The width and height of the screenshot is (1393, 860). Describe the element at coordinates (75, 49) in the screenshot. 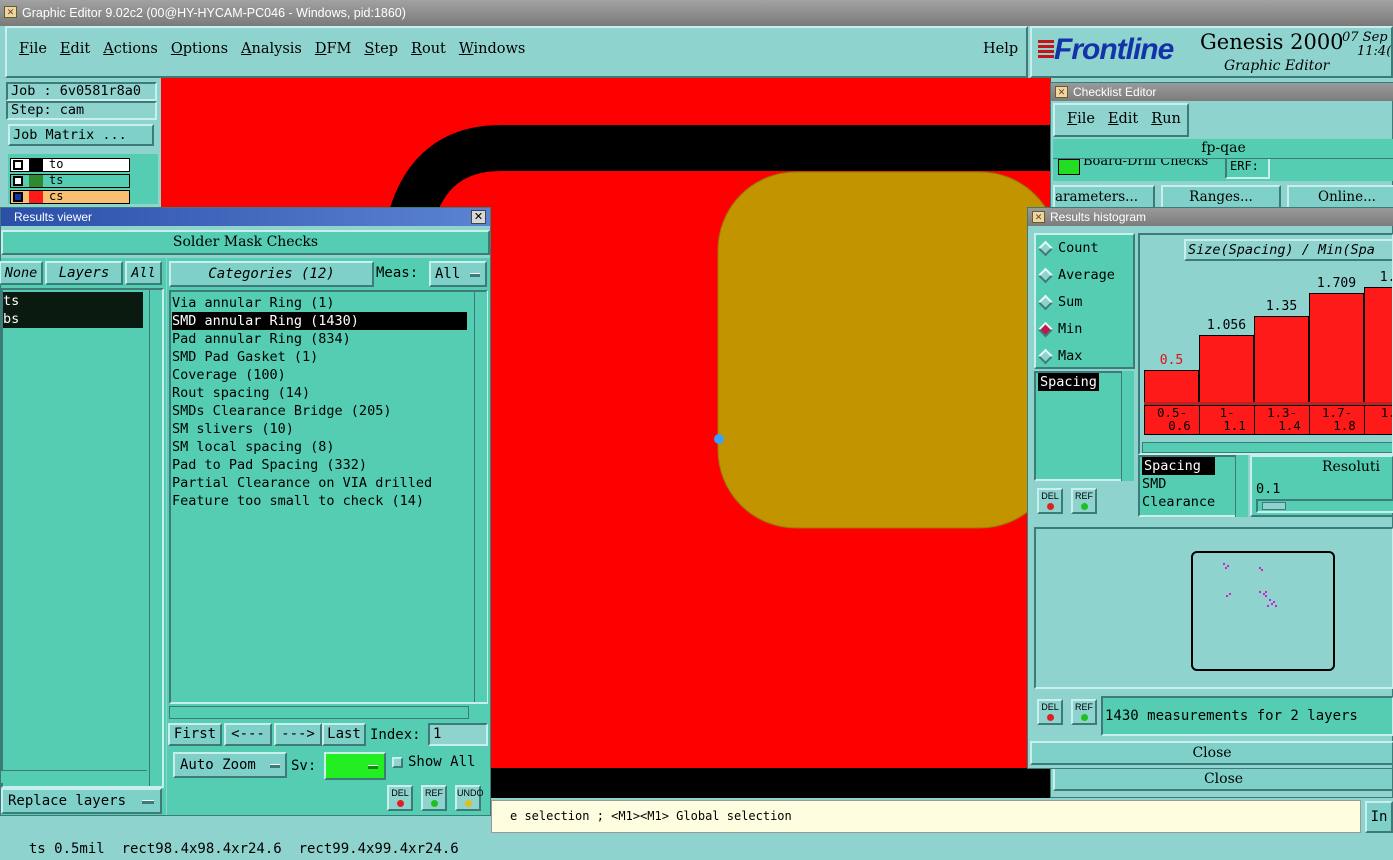

I see `menu-edit: Edit` at that location.